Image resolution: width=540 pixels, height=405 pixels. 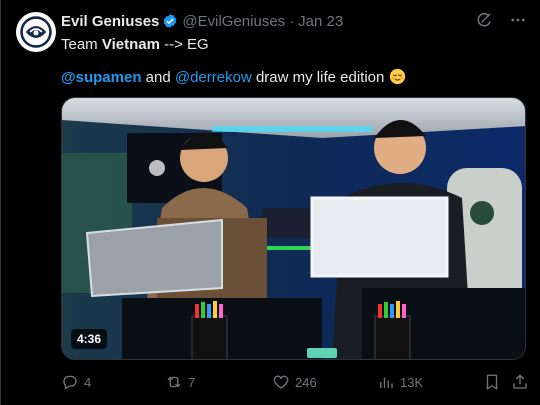 What do you see at coordinates (233, 21) in the screenshot?
I see `handle: @EvilGeniuses` at bounding box center [233, 21].